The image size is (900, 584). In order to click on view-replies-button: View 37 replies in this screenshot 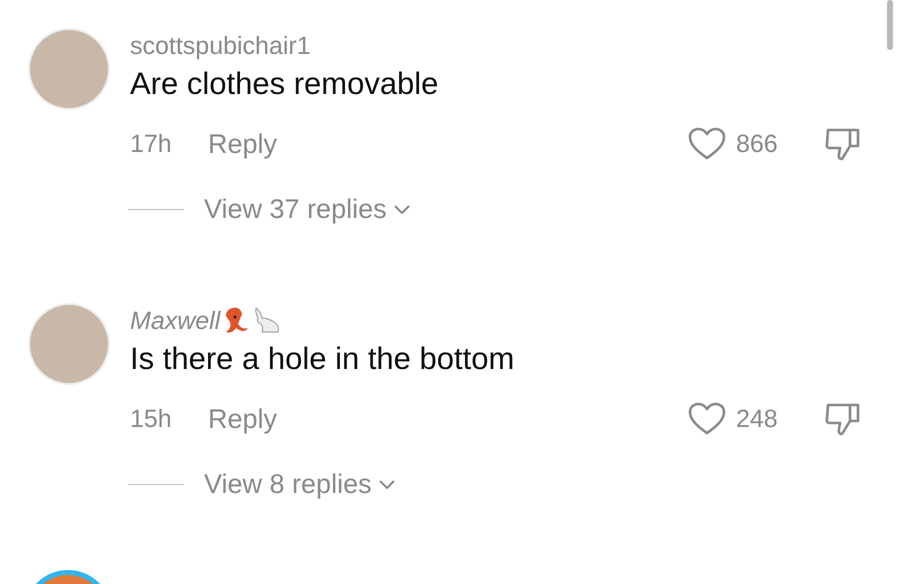, I will do `click(307, 209)`.